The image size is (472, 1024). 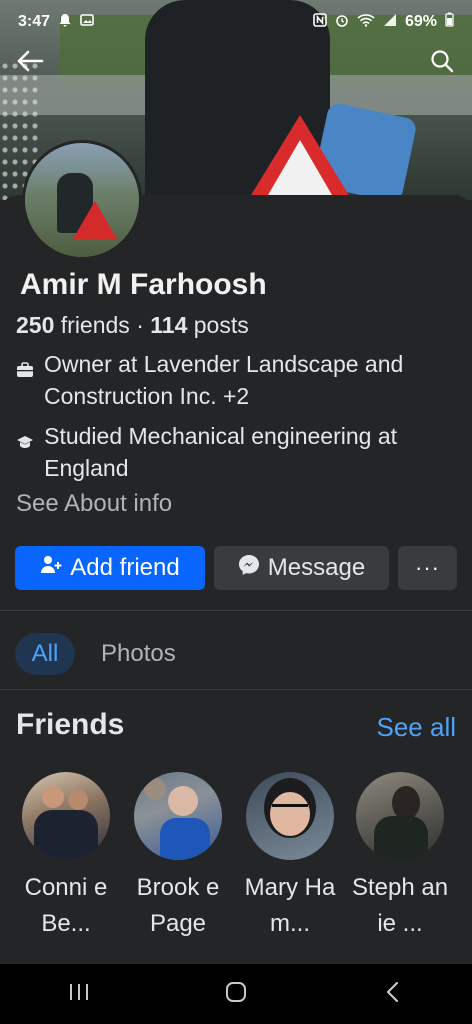 I want to click on recent-apps-button, so click(x=79, y=994).